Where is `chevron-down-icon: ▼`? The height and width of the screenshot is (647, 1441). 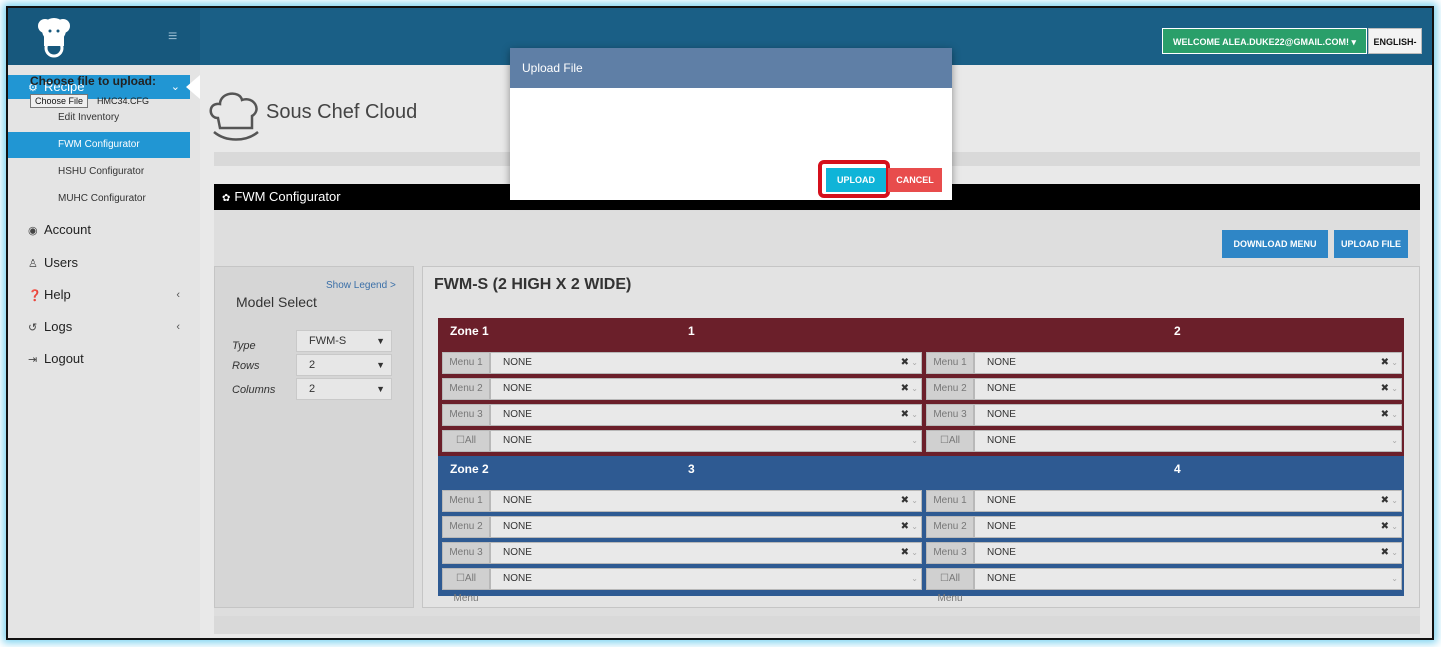 chevron-down-icon: ▼ is located at coordinates (380, 341).